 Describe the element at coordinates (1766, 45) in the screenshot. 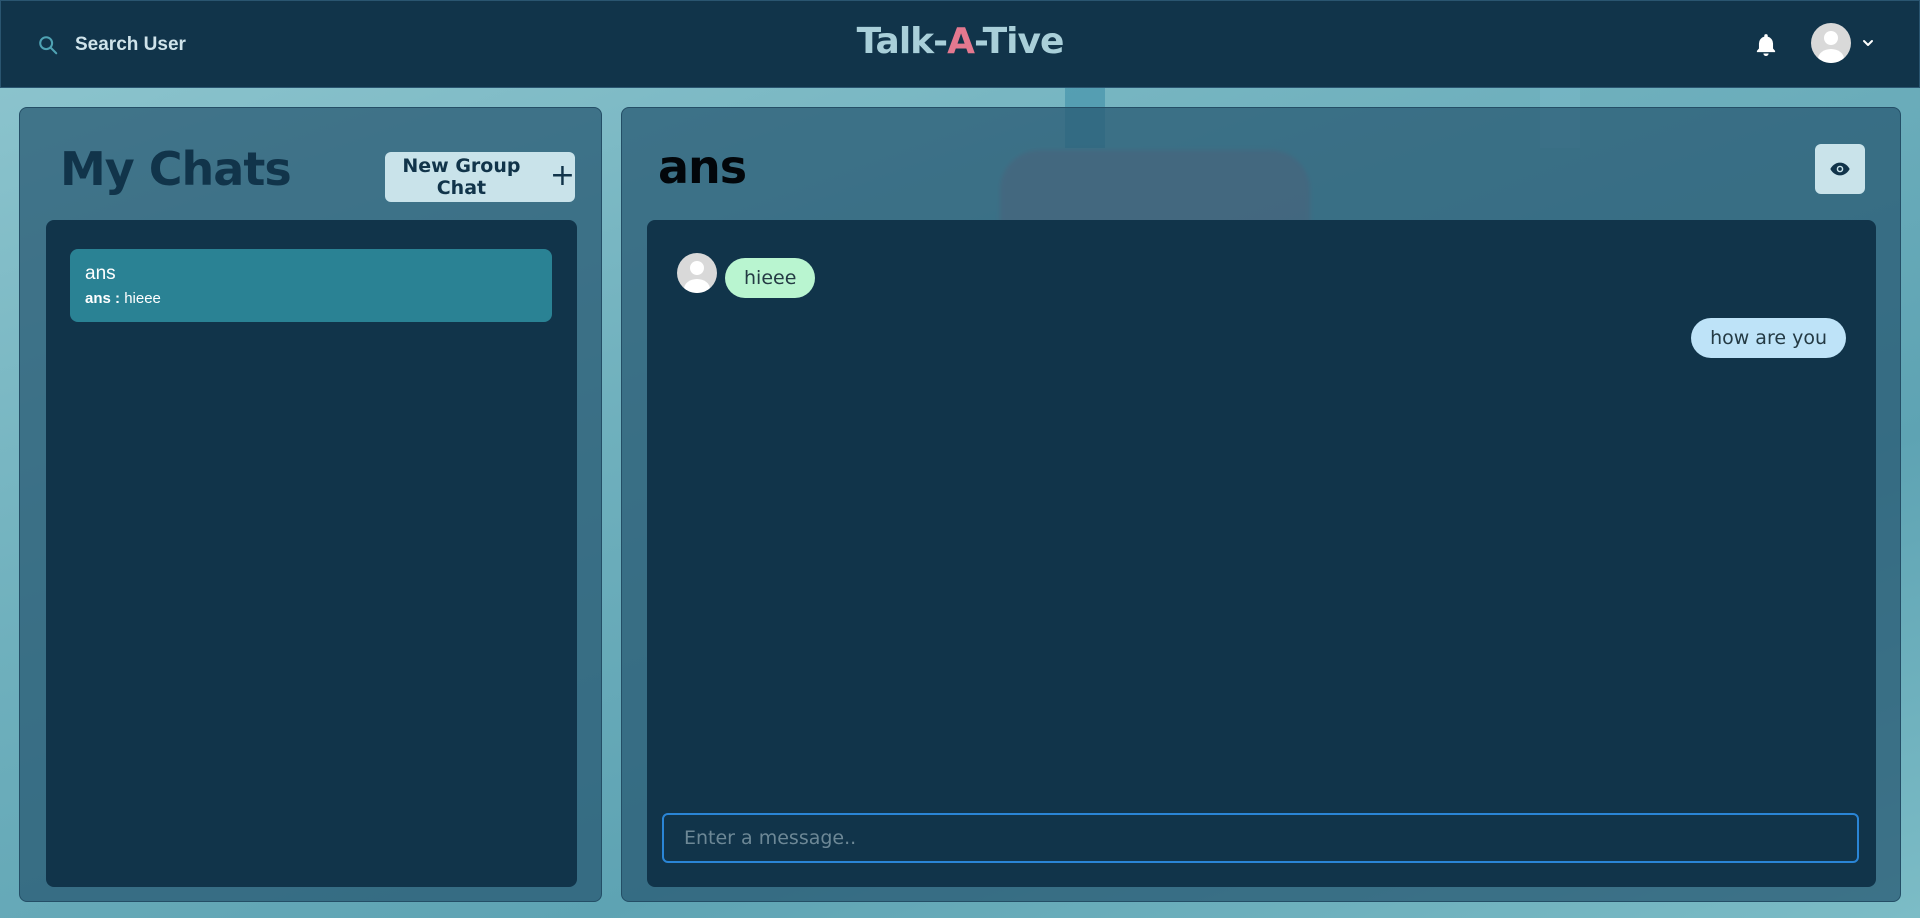

I see `bell-icon` at that location.